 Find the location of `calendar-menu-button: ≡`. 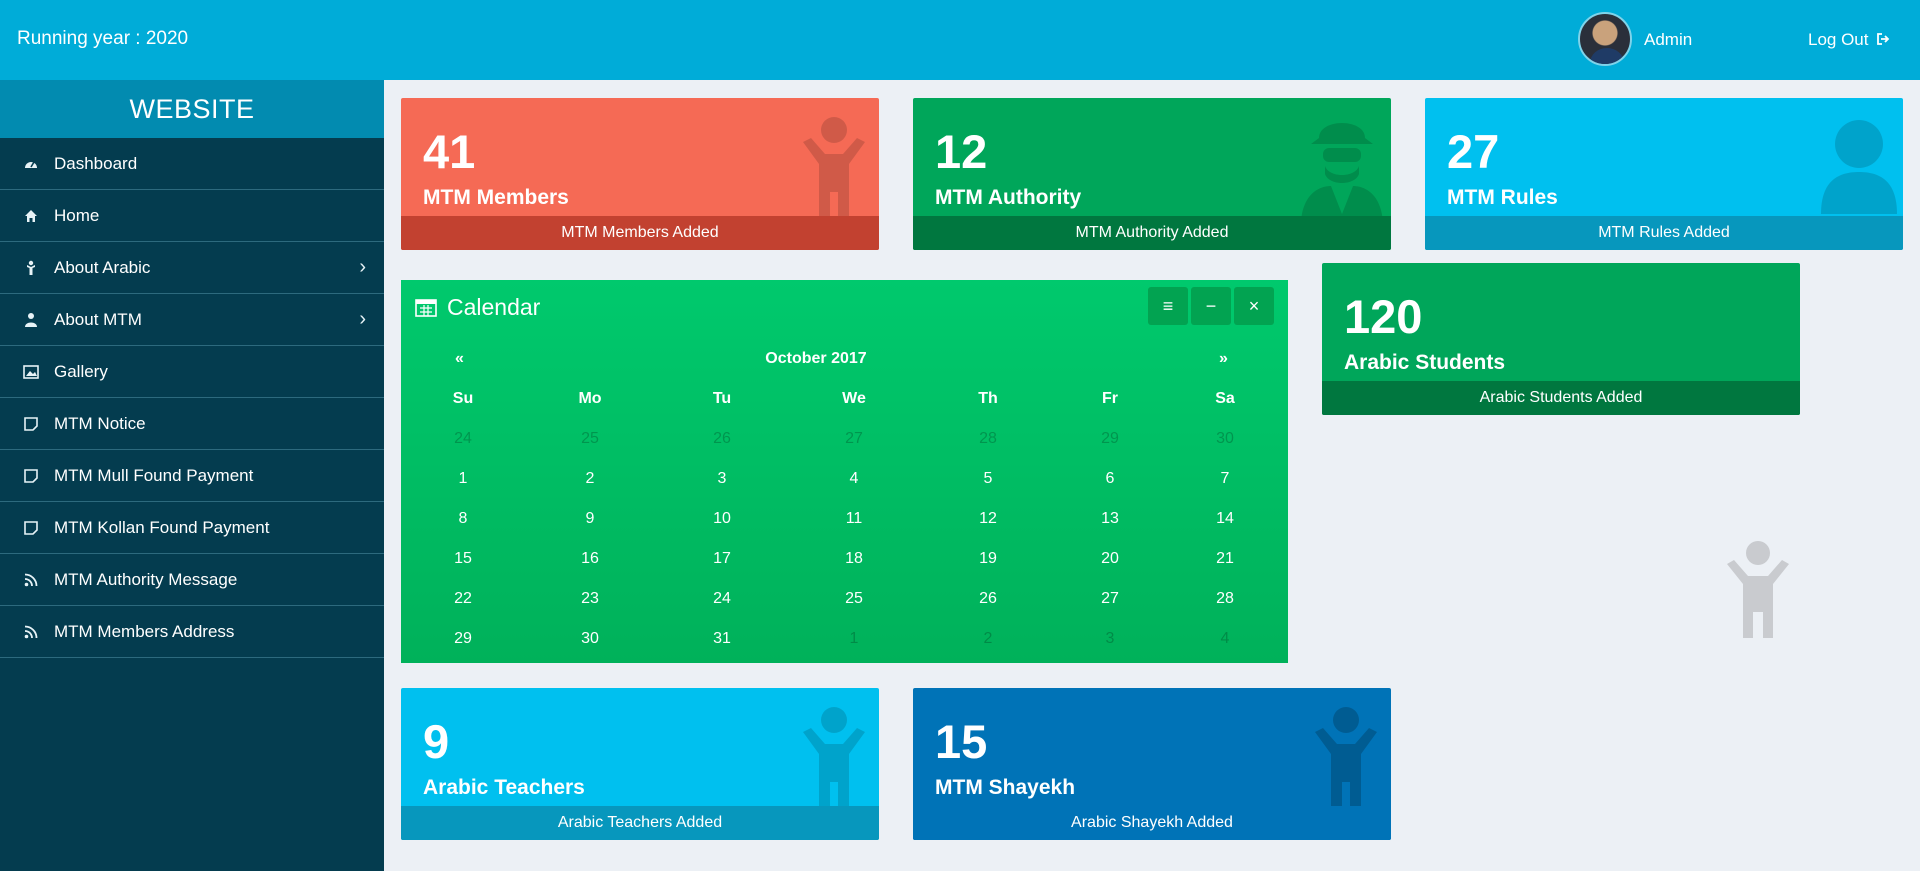

calendar-menu-button: ≡ is located at coordinates (1168, 306).